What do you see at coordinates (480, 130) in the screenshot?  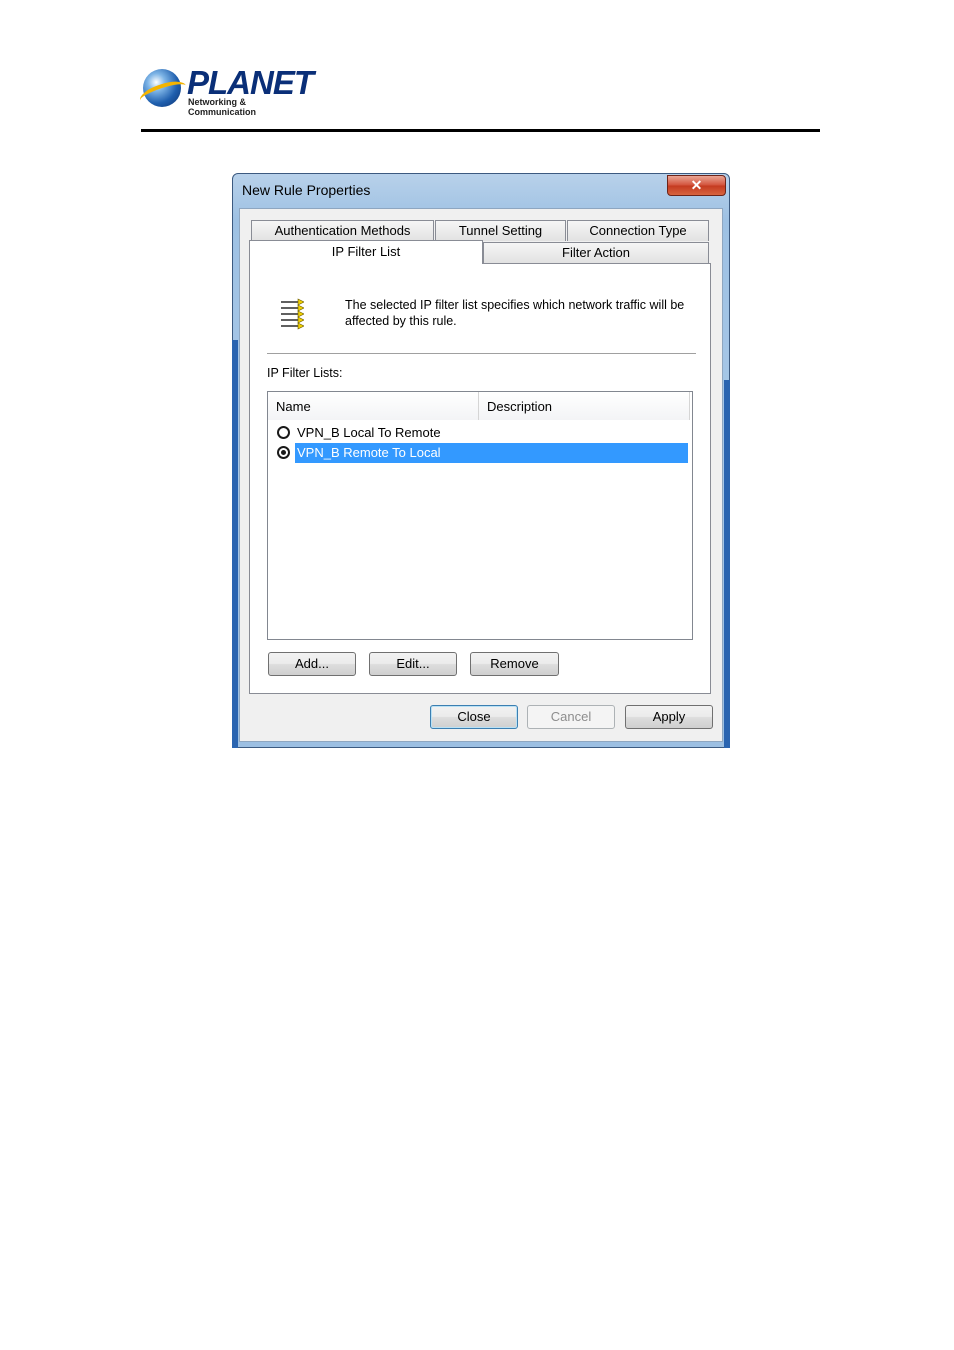 I see `header-rule` at bounding box center [480, 130].